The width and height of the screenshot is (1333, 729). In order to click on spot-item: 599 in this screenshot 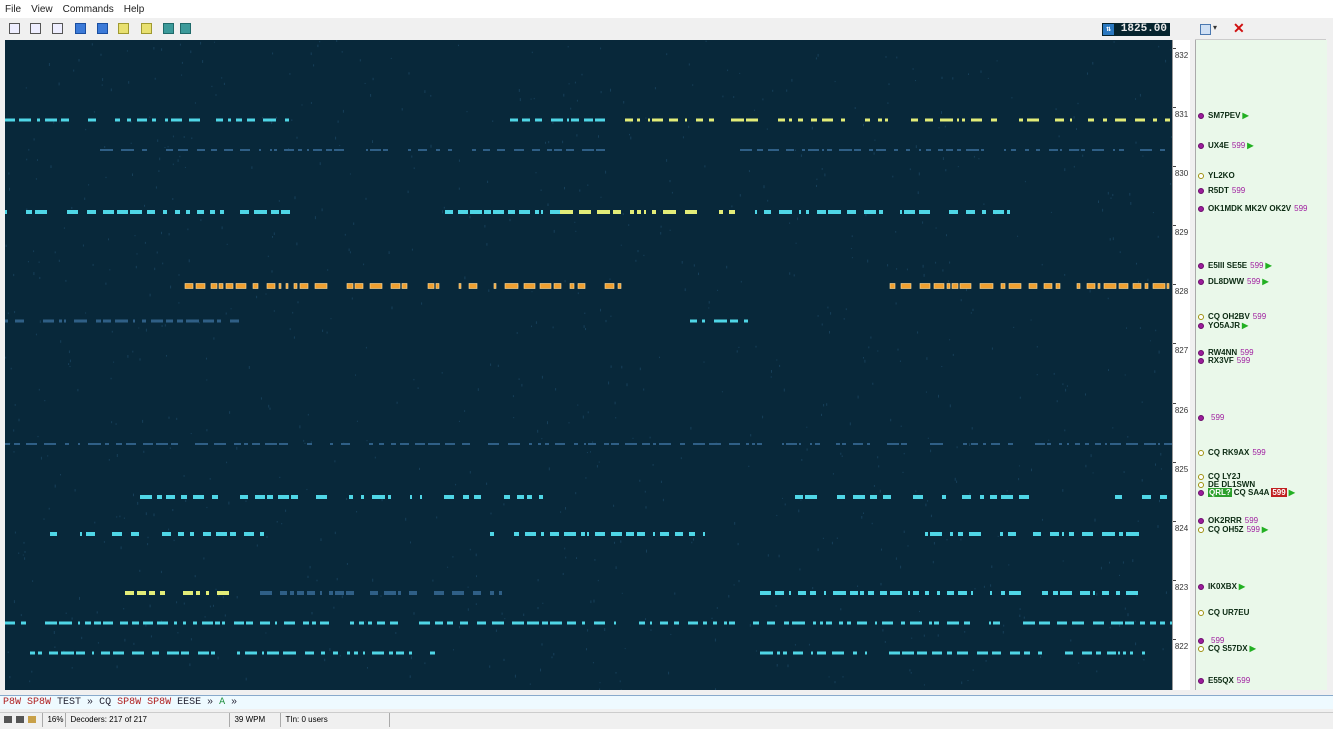, I will do `click(1211, 418)`.